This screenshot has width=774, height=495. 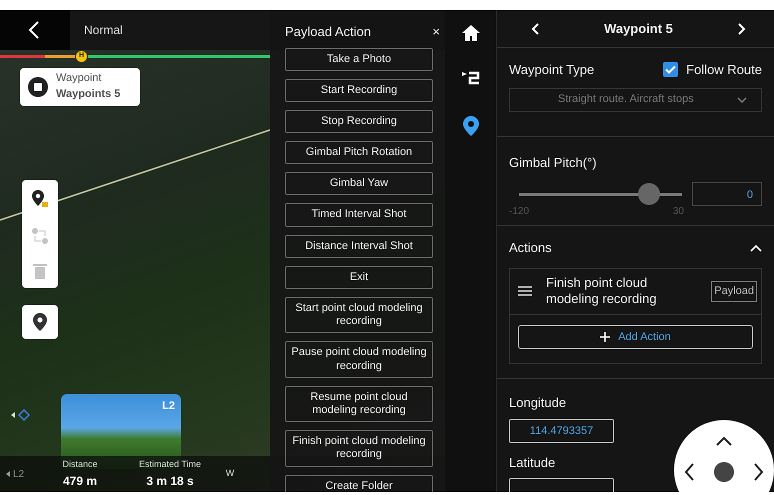 What do you see at coordinates (230, 473) in the screenshot?
I see `stat-label: W` at bounding box center [230, 473].